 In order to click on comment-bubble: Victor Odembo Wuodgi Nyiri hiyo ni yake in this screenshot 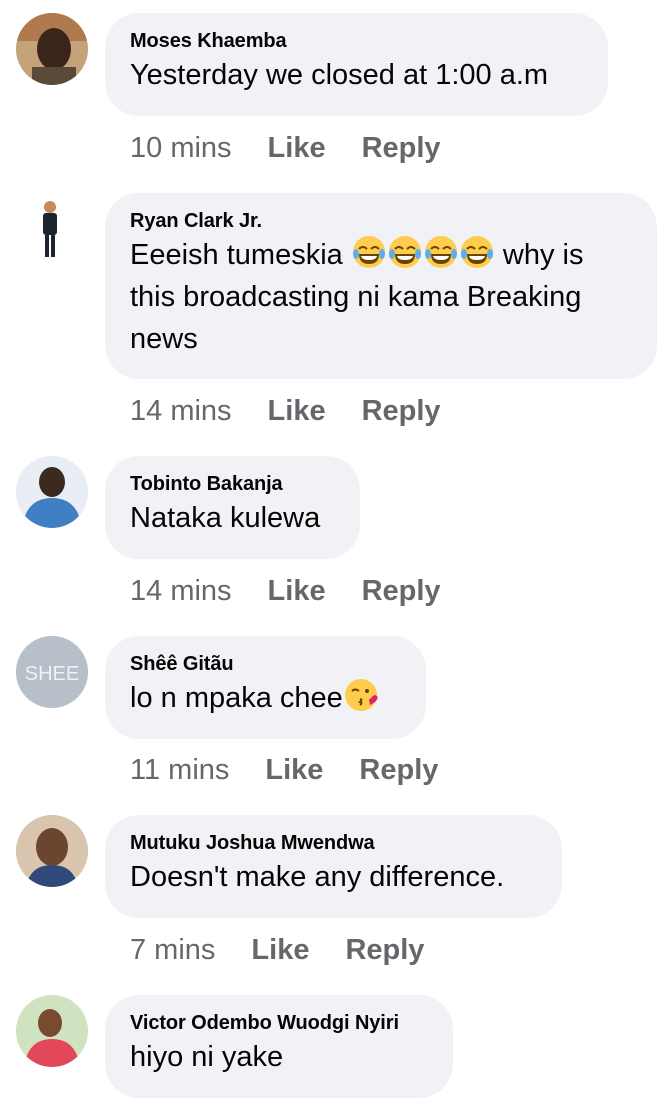, I will do `click(279, 1046)`.